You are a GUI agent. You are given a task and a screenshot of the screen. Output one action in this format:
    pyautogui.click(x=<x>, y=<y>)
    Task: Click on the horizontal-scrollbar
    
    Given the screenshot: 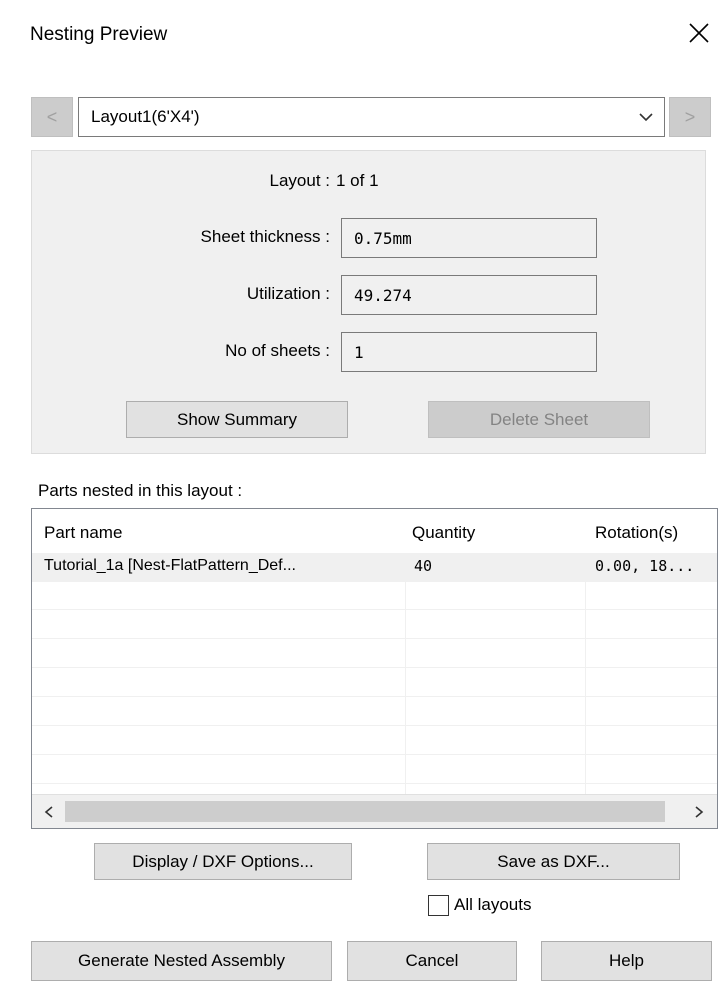 What is the action you would take?
    pyautogui.click(x=374, y=811)
    